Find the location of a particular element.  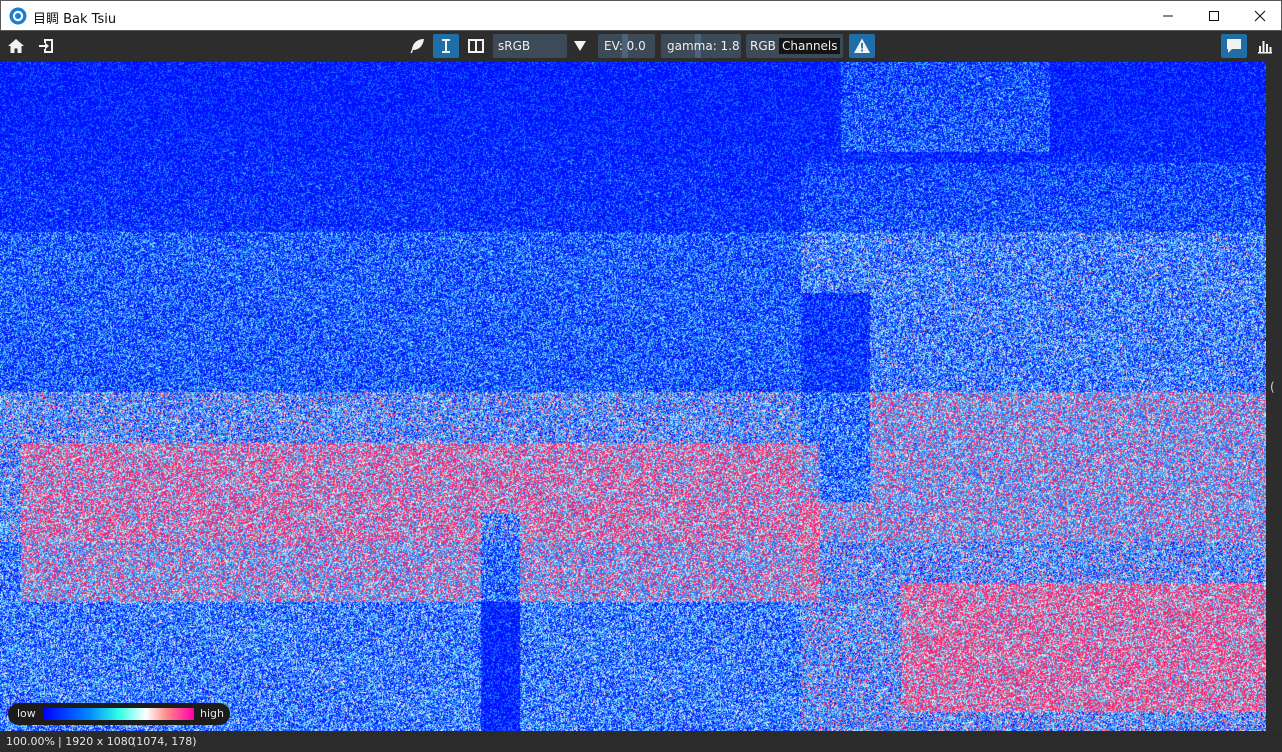

home-icon is located at coordinates (16, 46).